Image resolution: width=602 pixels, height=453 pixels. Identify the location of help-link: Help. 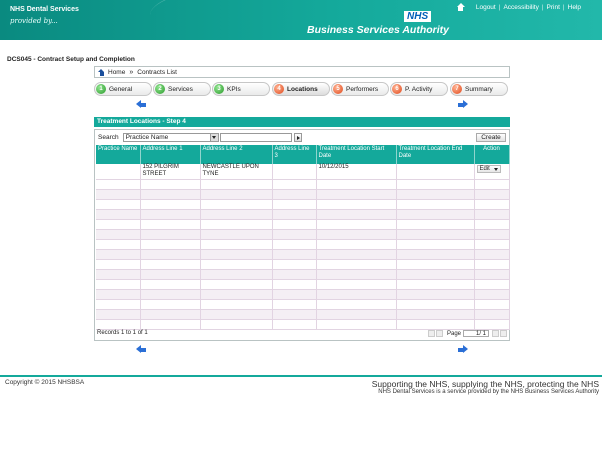
(574, 7).